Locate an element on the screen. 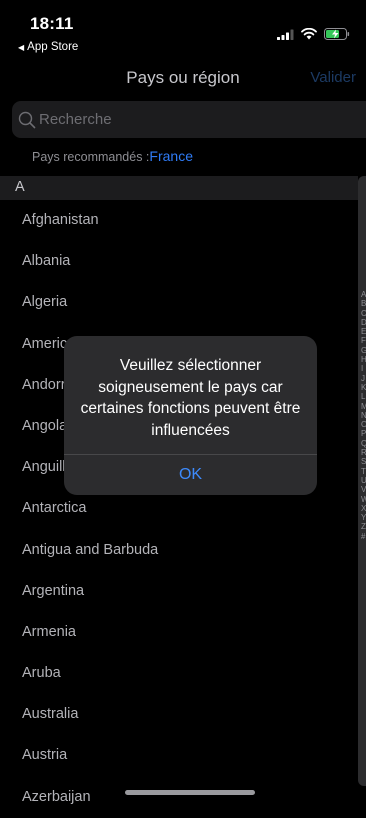 Image resolution: width=366 pixels, height=818 pixels. navigation-bar: Pays ou région Valider is located at coordinates (183, 79).